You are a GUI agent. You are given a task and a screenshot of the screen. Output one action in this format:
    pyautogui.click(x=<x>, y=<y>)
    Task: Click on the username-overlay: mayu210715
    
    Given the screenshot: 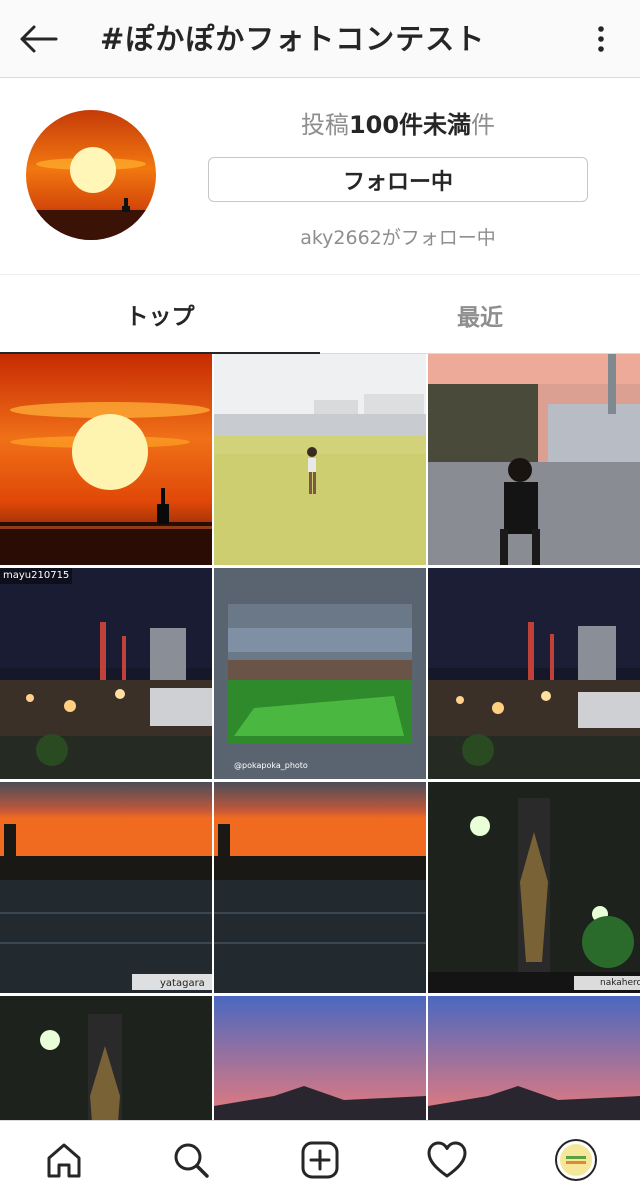 What is the action you would take?
    pyautogui.click(x=36, y=575)
    